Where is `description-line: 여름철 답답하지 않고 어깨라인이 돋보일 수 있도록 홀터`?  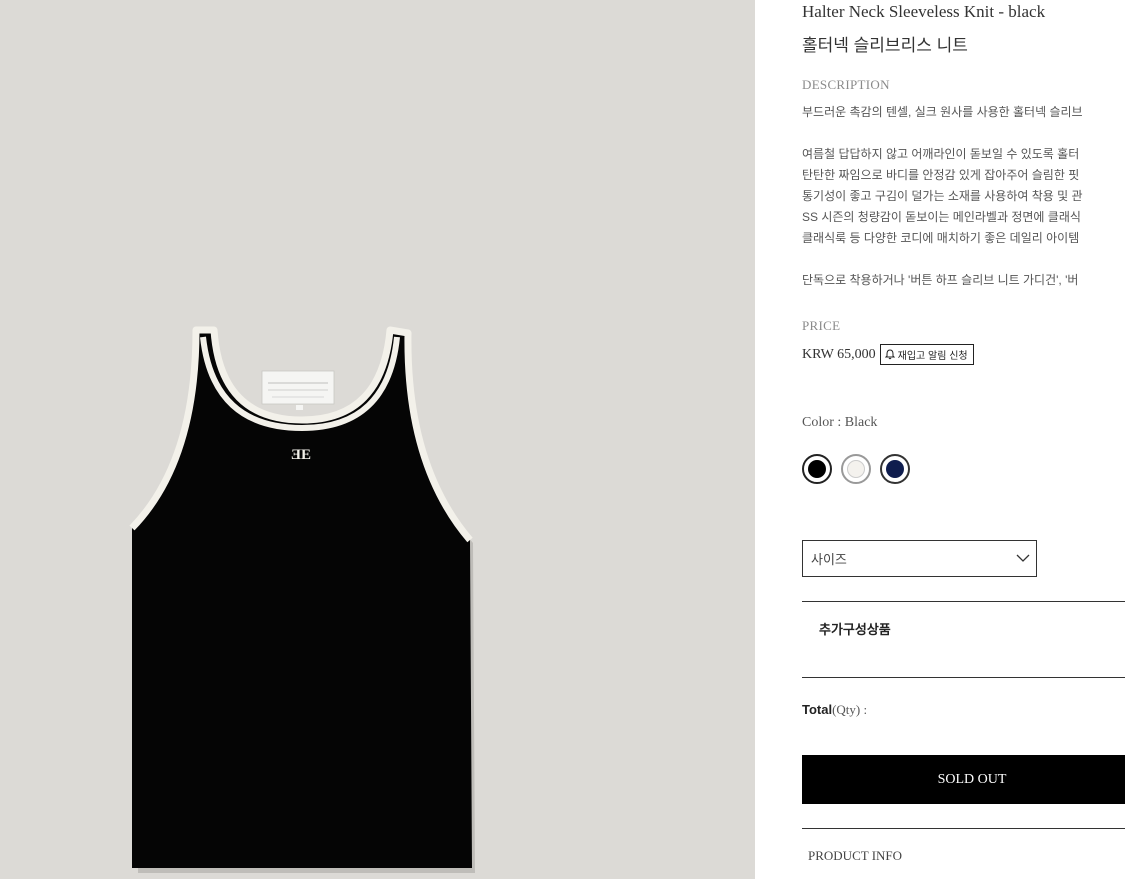 description-line: 여름철 답답하지 않고 어깨라인이 돋보일 수 있도록 홀터 is located at coordinates (941, 154).